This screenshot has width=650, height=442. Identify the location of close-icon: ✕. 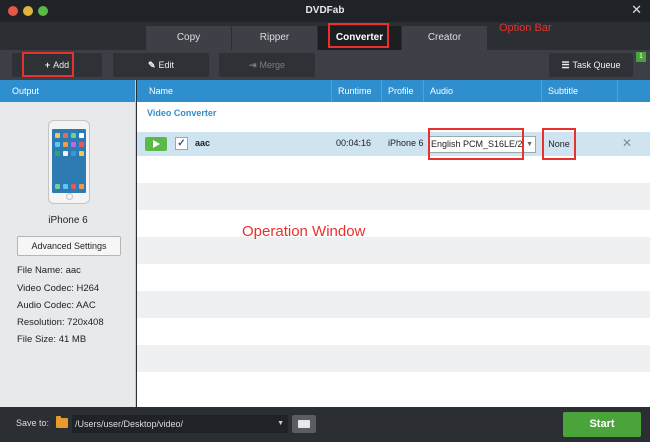
(636, 10).